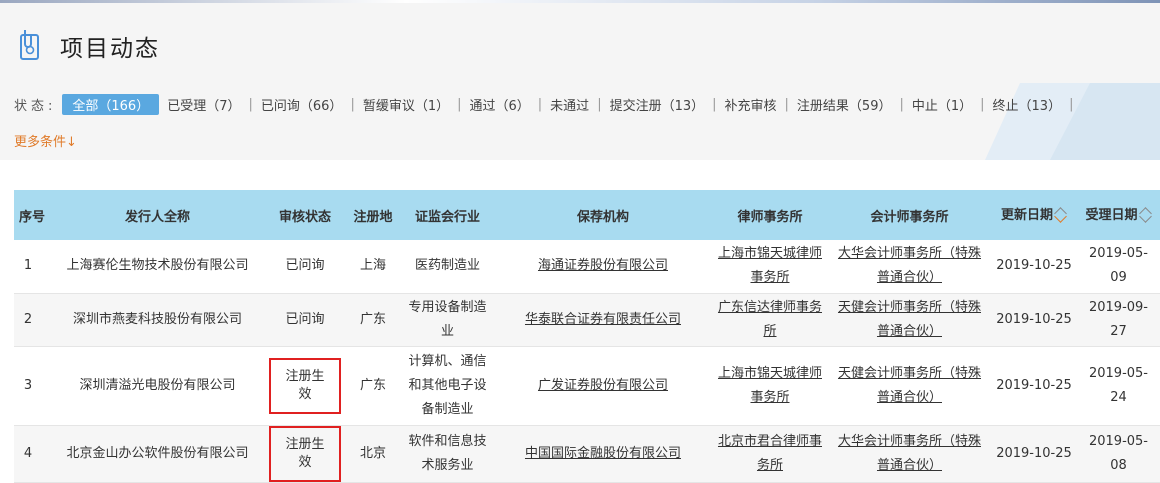  What do you see at coordinates (751, 104) in the screenshot?
I see `filter-supplementary-review: 补充审核` at bounding box center [751, 104].